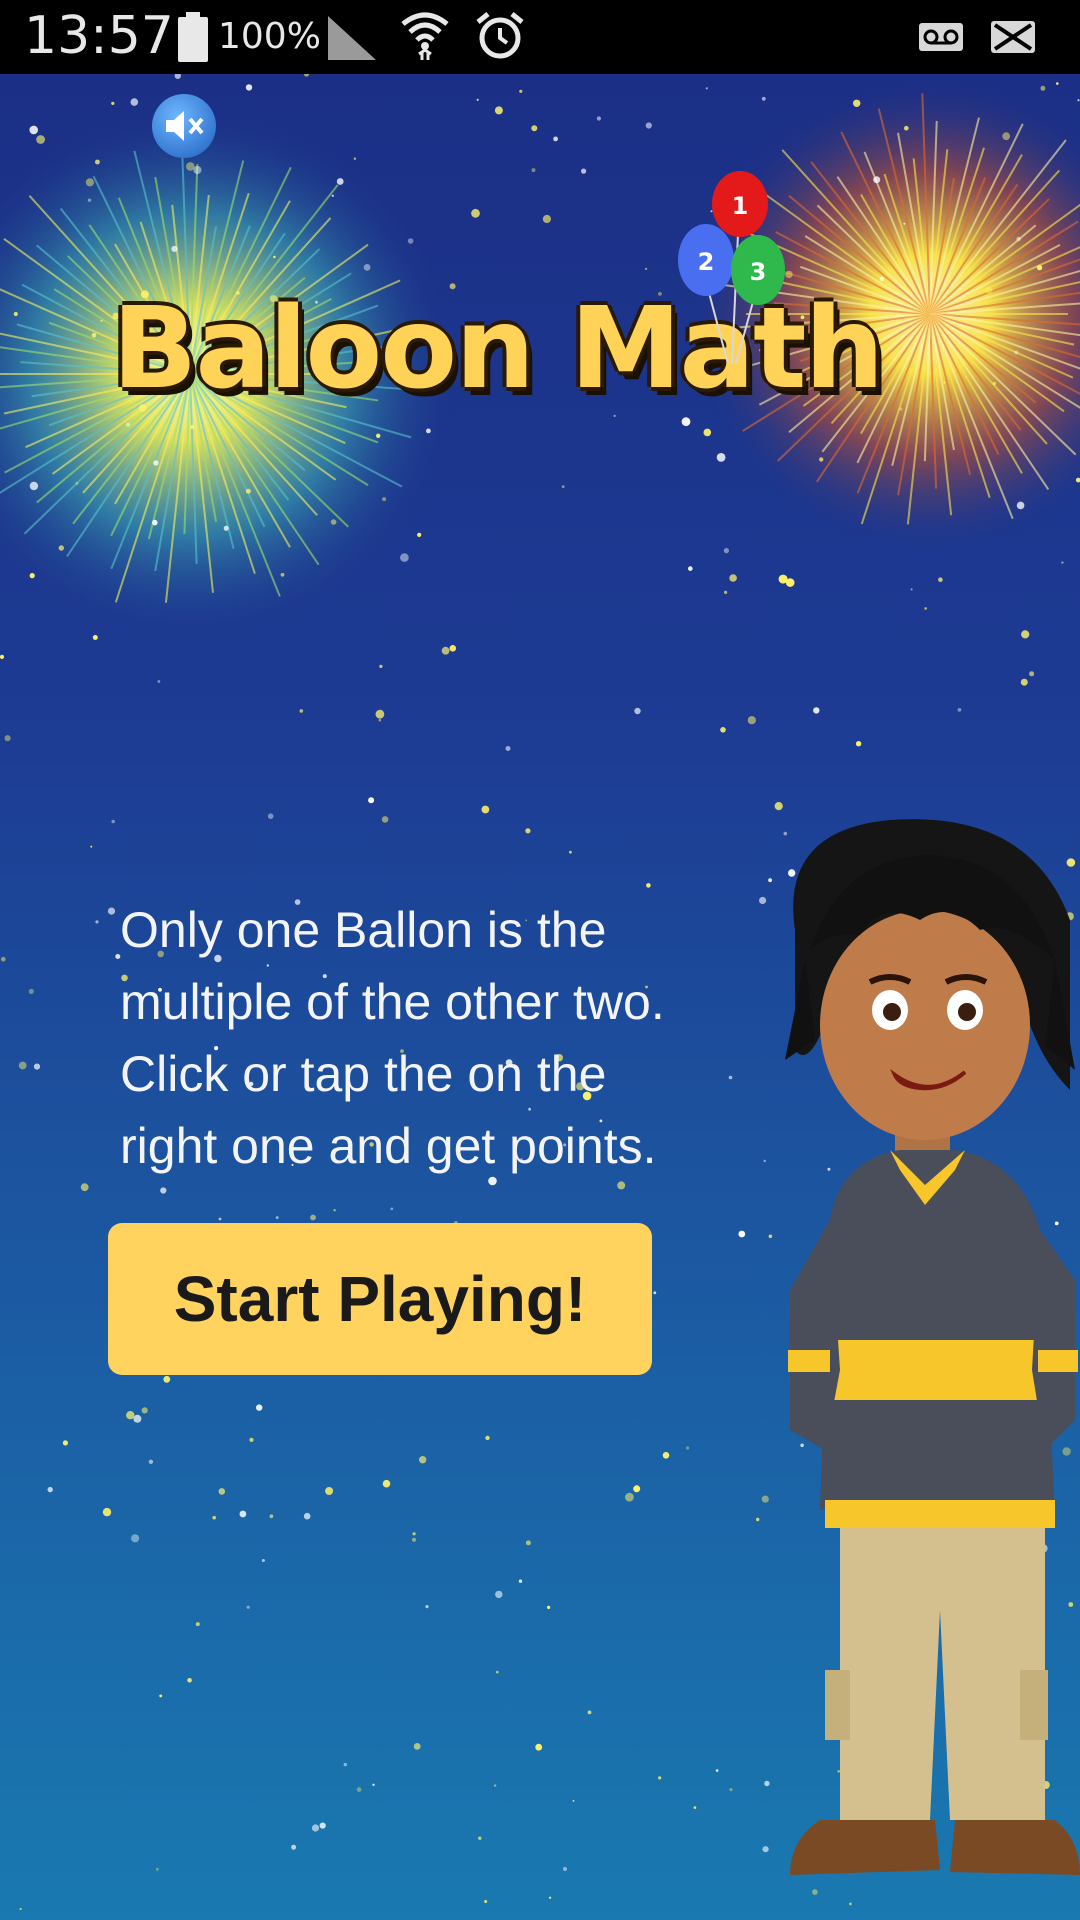 The height and width of the screenshot is (1920, 1080). Describe the element at coordinates (941, 37) in the screenshot. I see `voicemail-icon` at that location.